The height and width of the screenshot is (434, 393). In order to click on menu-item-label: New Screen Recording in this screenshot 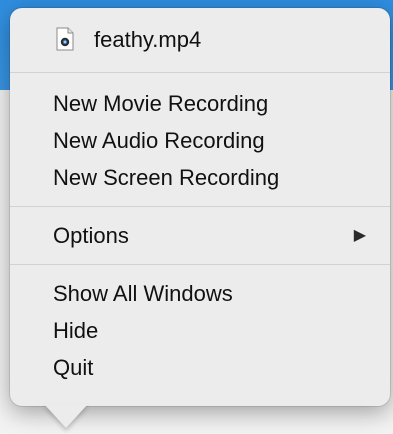, I will do `click(166, 177)`.